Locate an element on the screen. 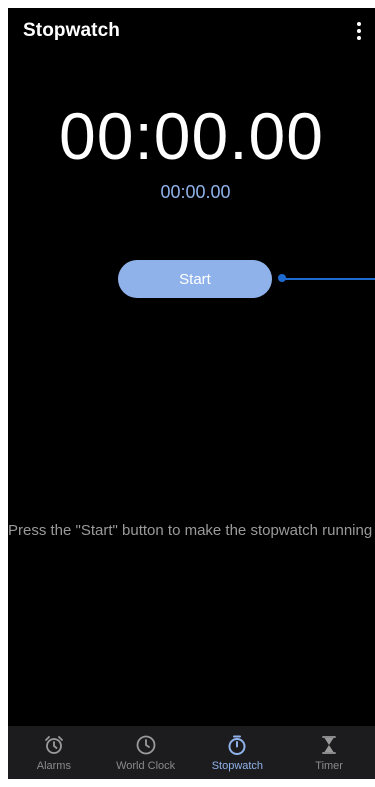 The height and width of the screenshot is (787, 375). nav-item-alarms: Alarms is located at coordinates (54, 752).